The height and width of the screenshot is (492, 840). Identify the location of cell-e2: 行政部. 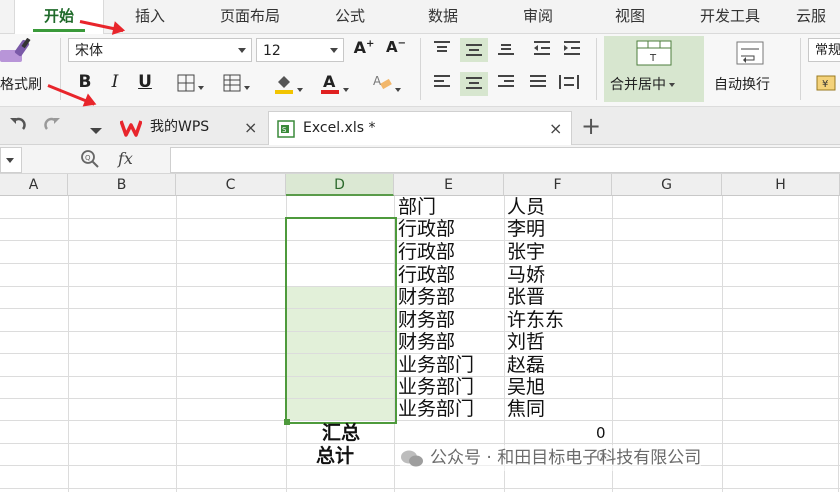
(426, 229).